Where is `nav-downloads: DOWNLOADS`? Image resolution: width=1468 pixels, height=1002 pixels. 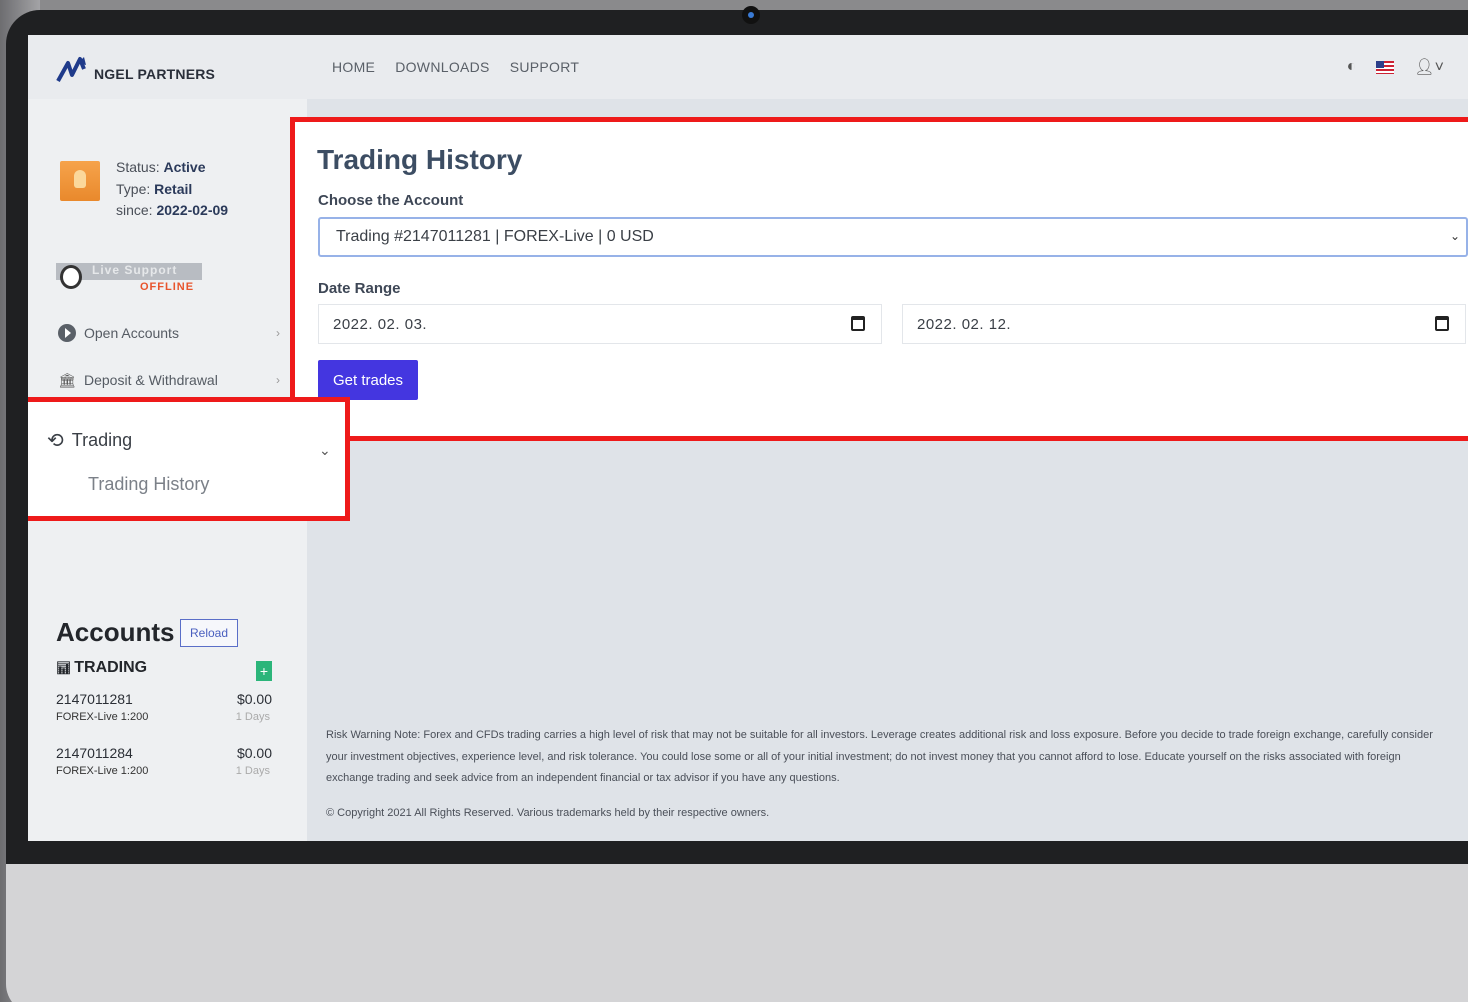
nav-downloads: DOWNLOADS is located at coordinates (442, 67).